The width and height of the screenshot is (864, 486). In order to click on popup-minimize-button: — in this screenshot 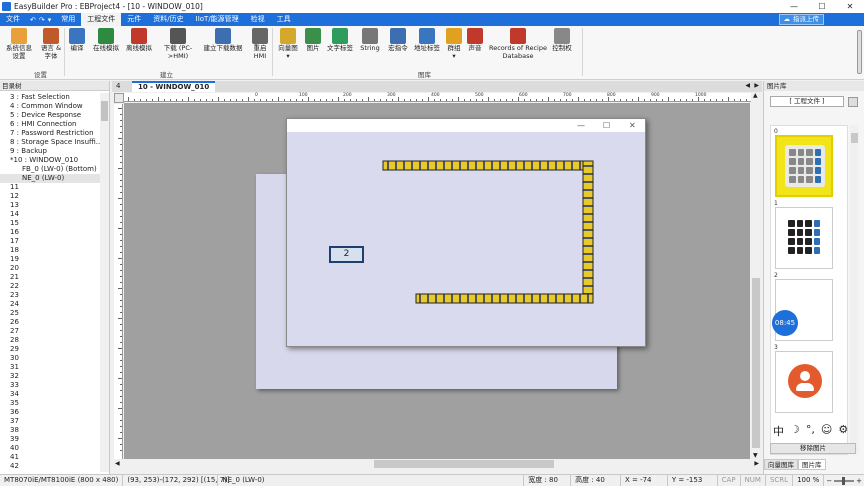, I will do `click(581, 125)`.